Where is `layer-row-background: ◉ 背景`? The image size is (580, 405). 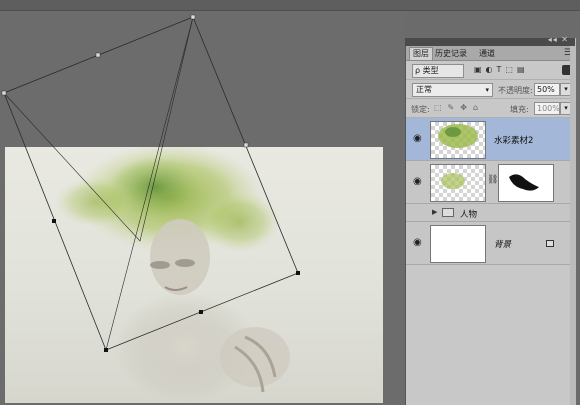
layer-row-background: ◉ 背景 is located at coordinates (491, 243).